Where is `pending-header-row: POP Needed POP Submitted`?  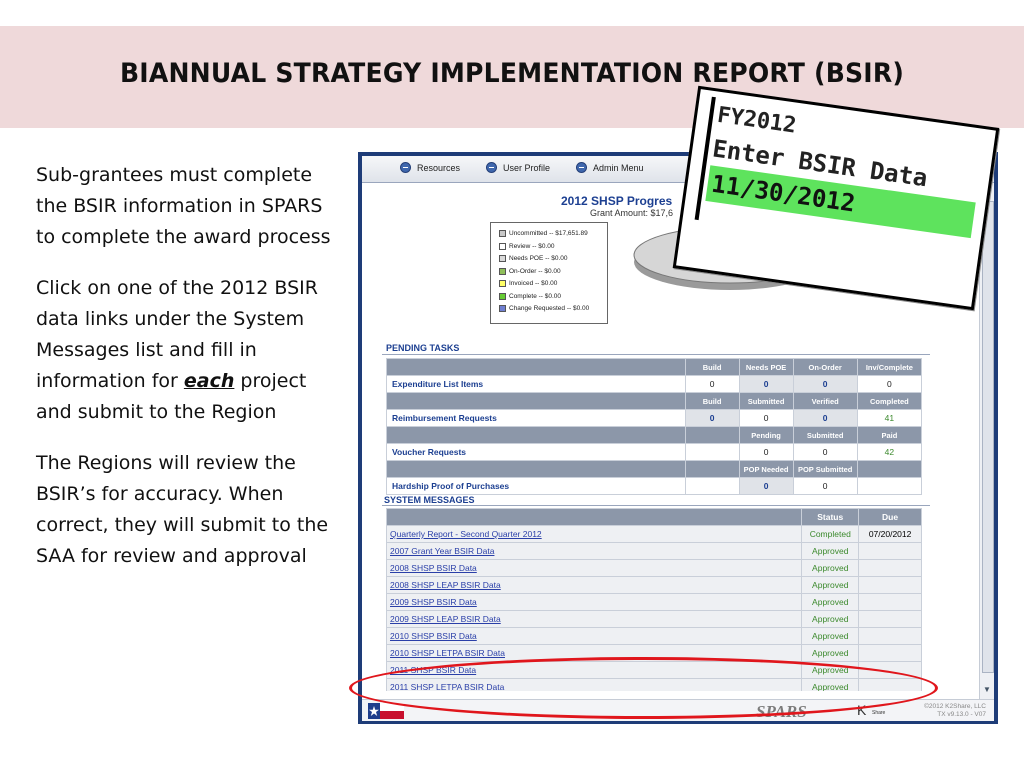
pending-header-row: POP Needed POP Submitted is located at coordinates (654, 469).